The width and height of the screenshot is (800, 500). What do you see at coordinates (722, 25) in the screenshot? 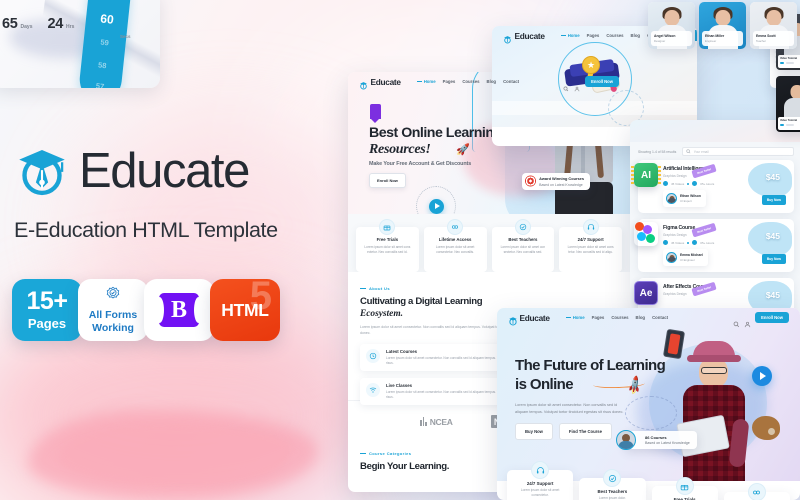
I see `teacher-card: Ethan Miller Engineer` at bounding box center [722, 25].